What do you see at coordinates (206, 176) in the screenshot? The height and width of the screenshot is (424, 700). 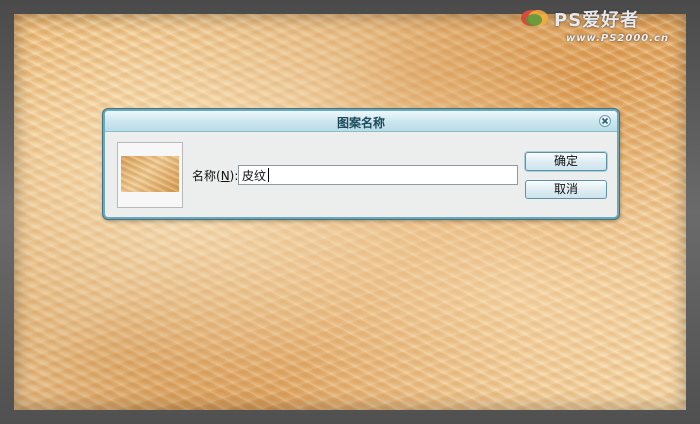 I see `name-label-prefix: 名称(` at bounding box center [206, 176].